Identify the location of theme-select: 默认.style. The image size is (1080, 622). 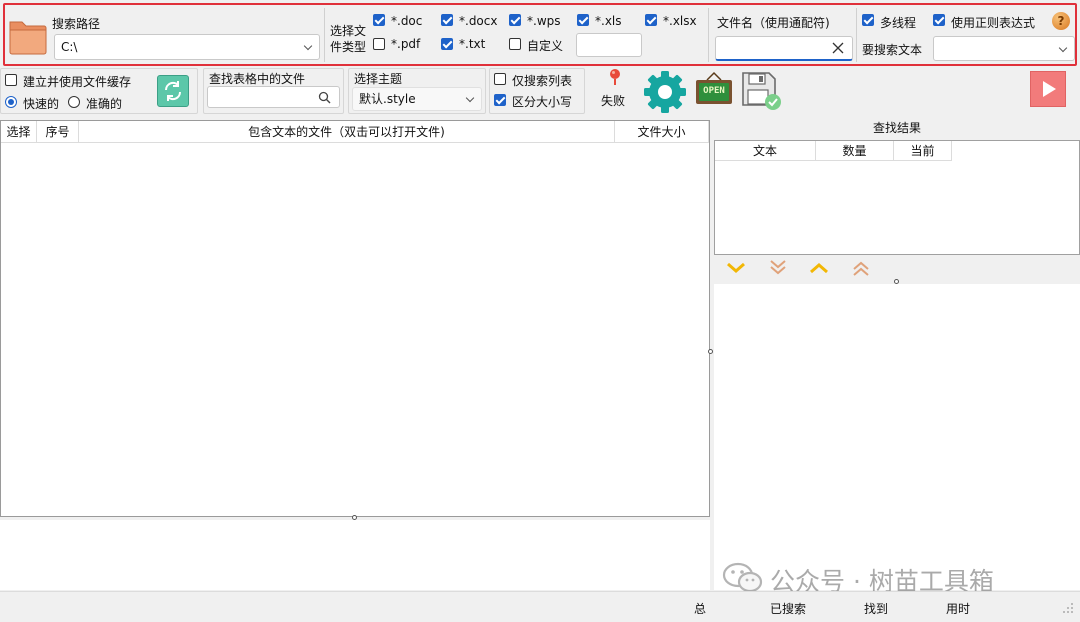
(417, 99).